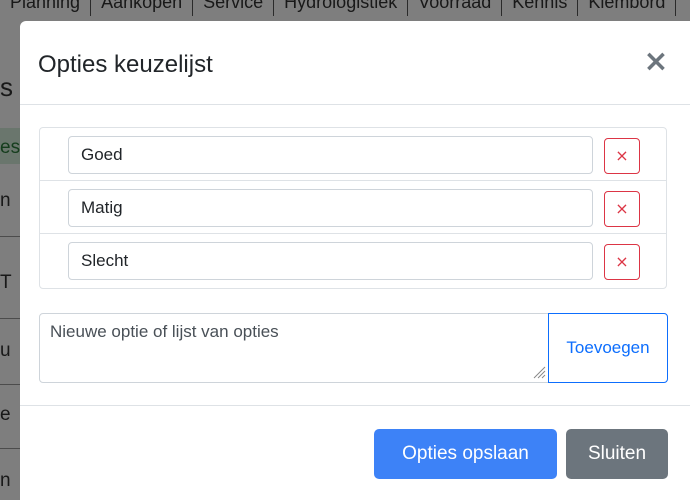 The width and height of the screenshot is (690, 500). I want to click on resize-handle-icon, so click(539, 372).